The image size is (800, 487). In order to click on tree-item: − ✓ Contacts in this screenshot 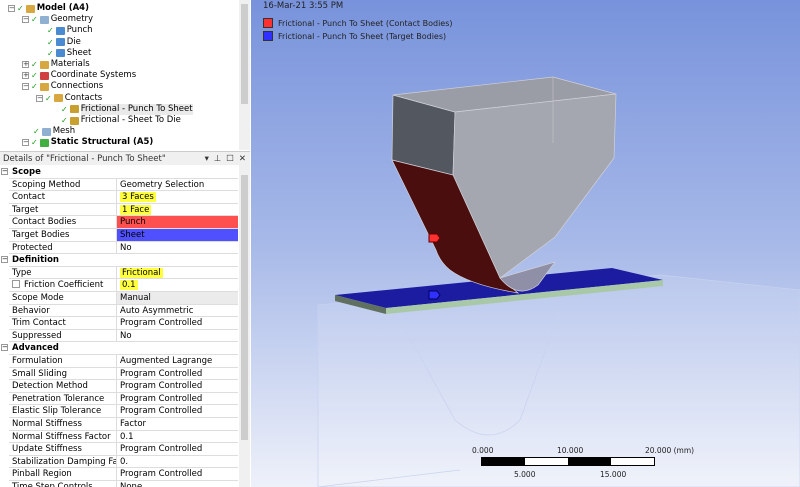, I will do `click(69, 98)`.